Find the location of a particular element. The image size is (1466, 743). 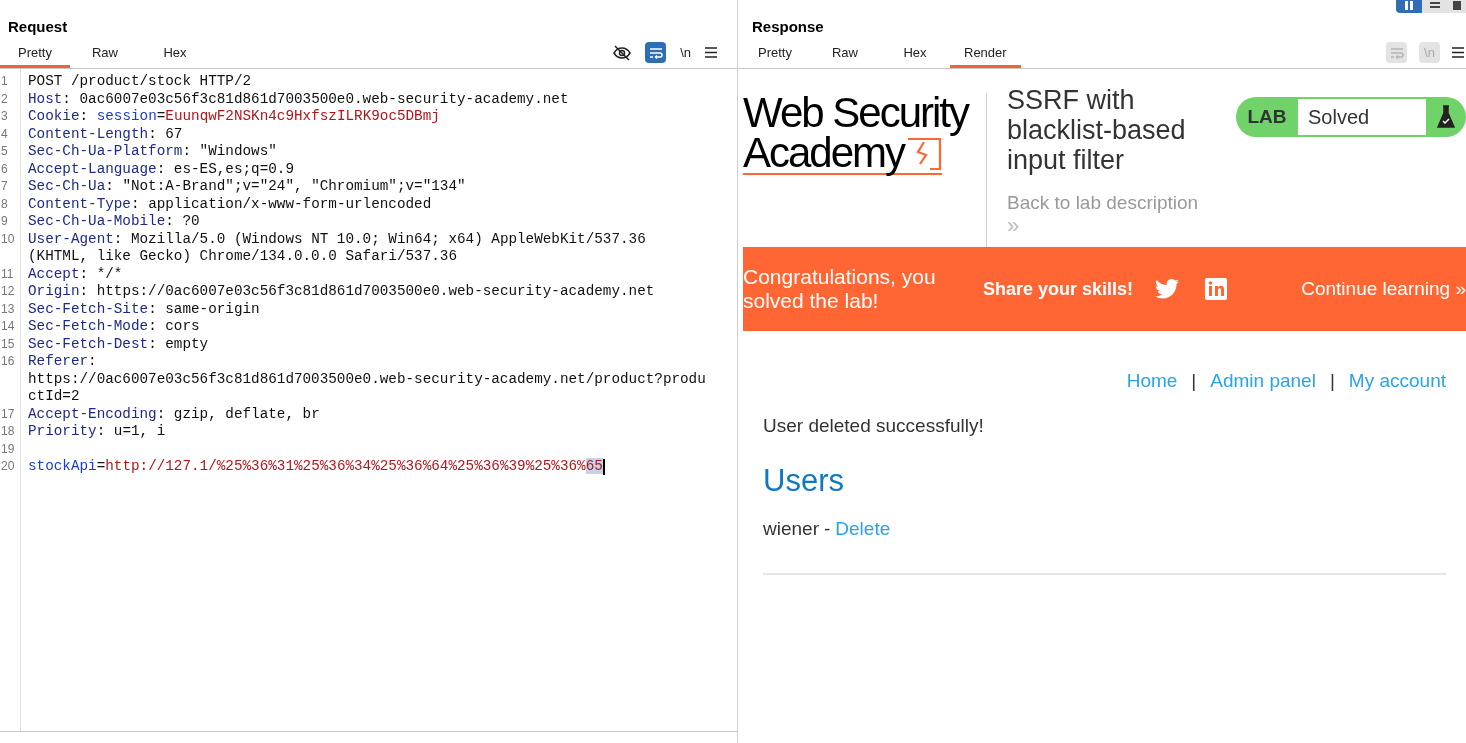

banner-message: Congratulations, you solved the lab! is located at coordinates (840, 289).